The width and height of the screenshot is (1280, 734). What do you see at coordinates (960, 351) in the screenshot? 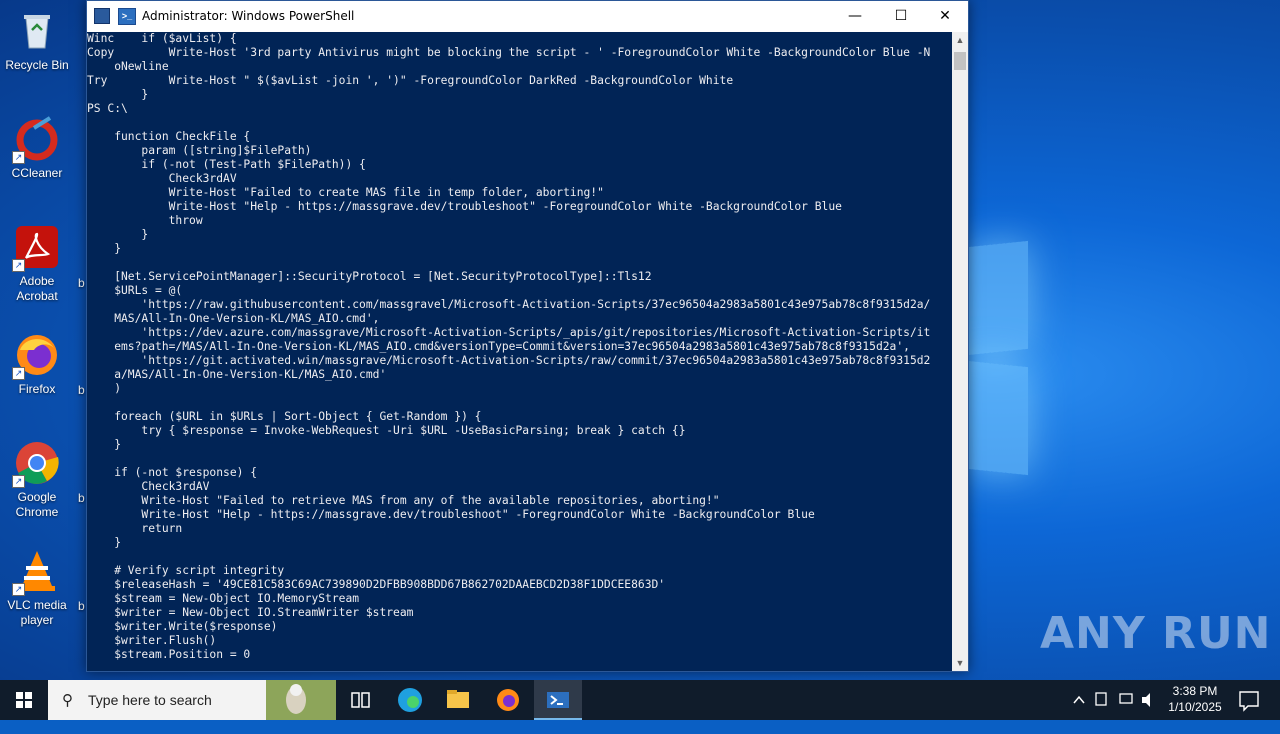
I see `vertical-scrollbar: ▲ ▼` at bounding box center [960, 351].